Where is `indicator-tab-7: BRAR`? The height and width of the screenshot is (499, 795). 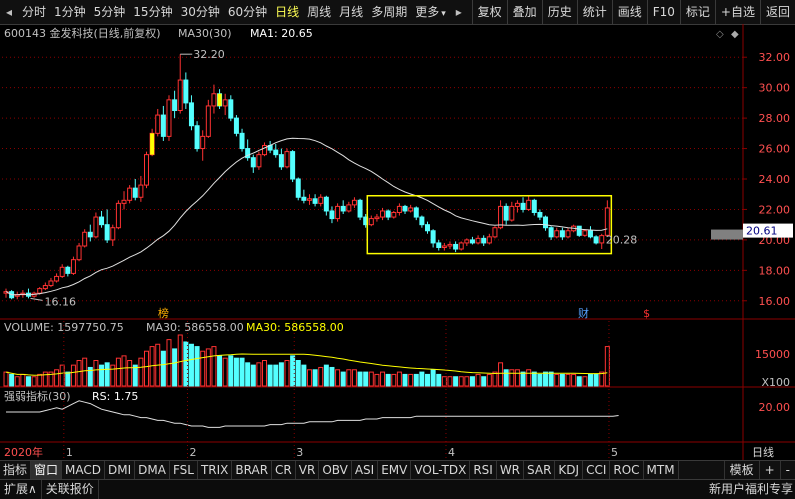
indicator-tab-7: BRAR is located at coordinates (252, 470).